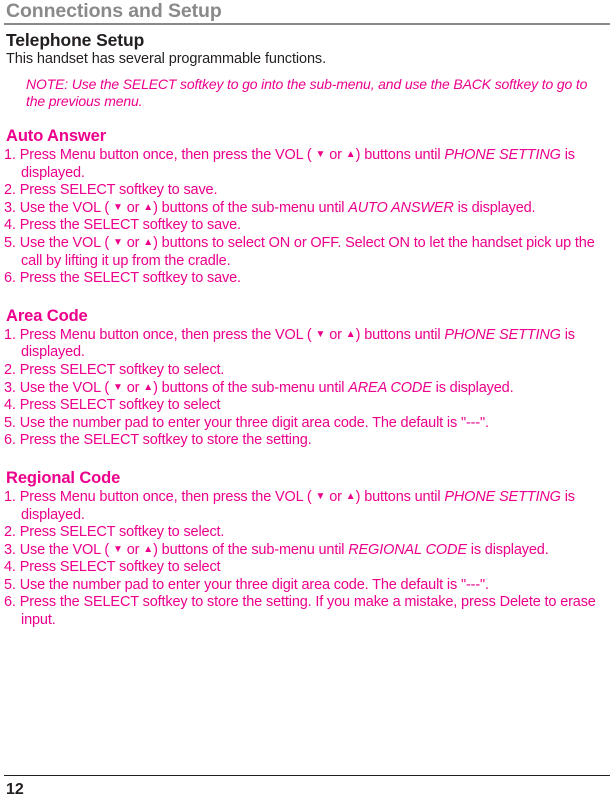 This screenshot has width=614, height=803. What do you see at coordinates (130, 278) in the screenshot?
I see `step-text: Press the SELECT softkey to save.` at bounding box center [130, 278].